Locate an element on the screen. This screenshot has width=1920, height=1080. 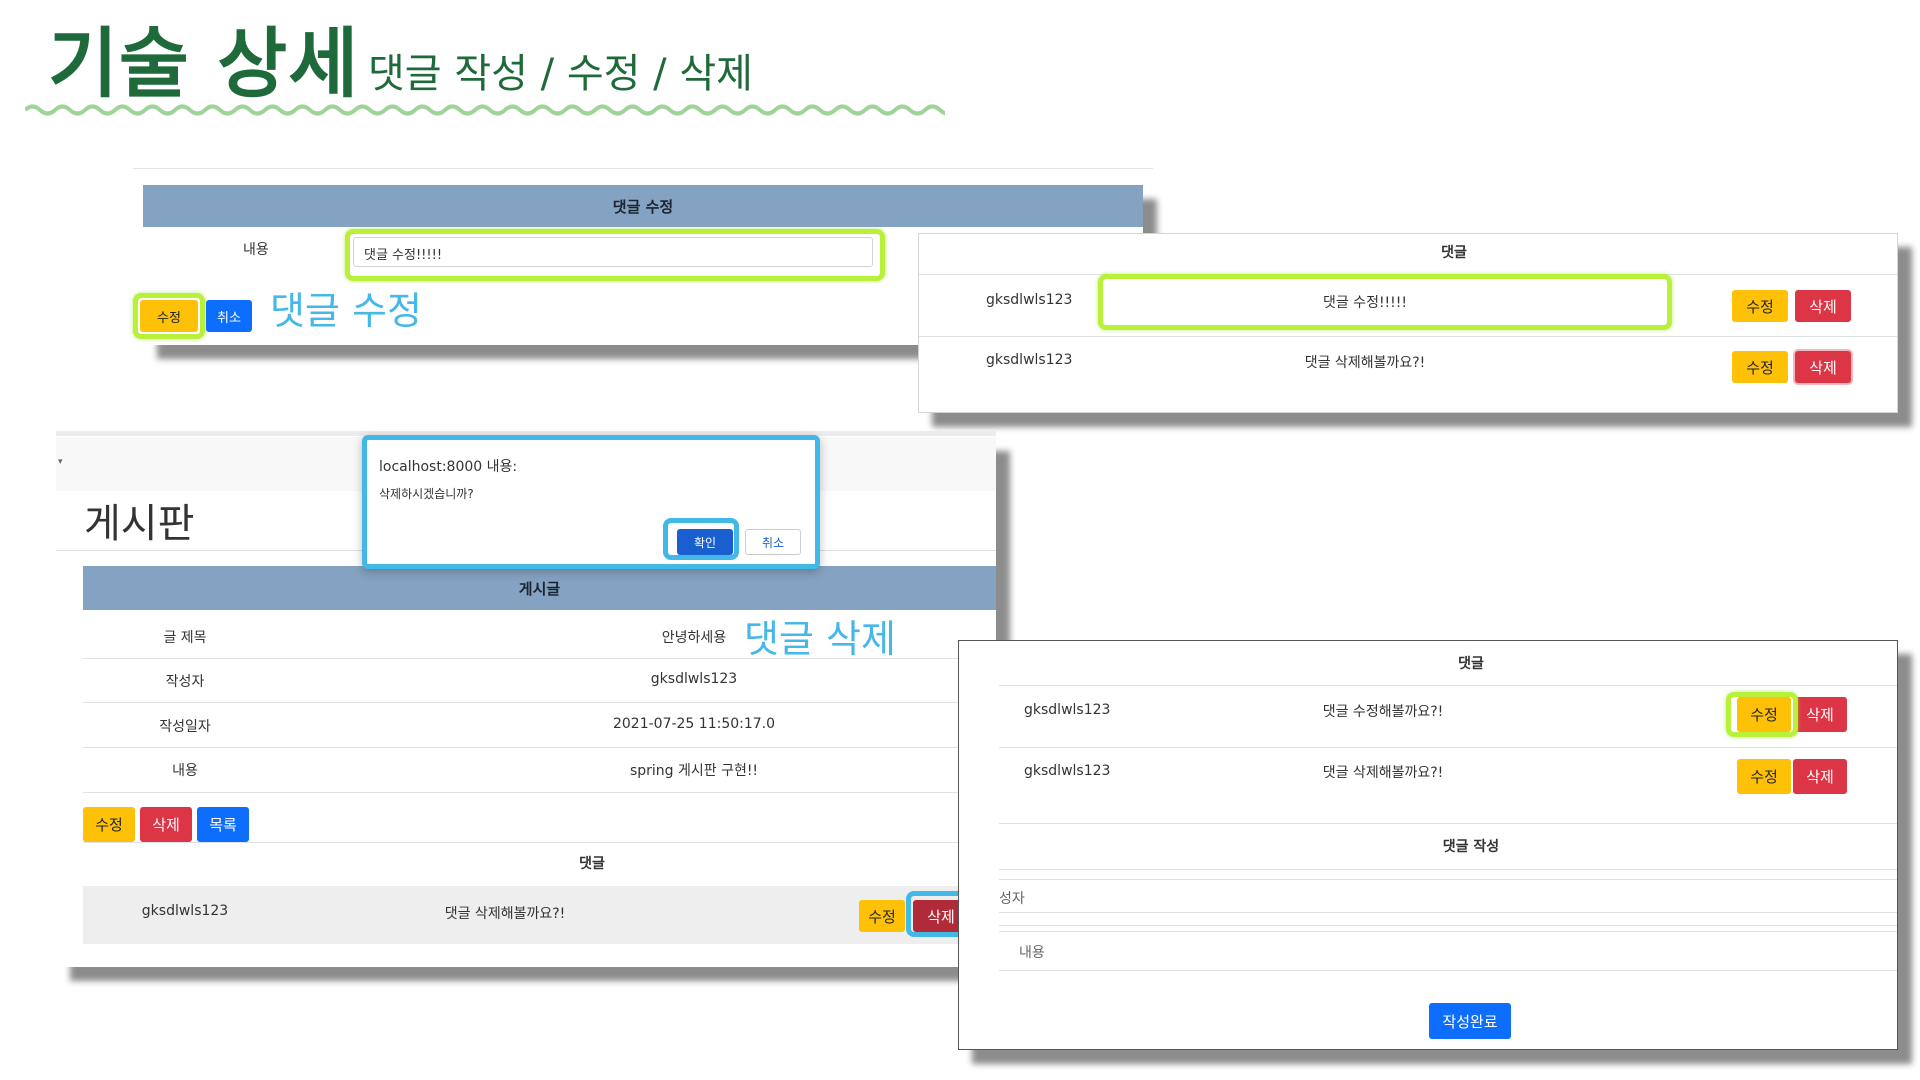
field-label: 내용 is located at coordinates (185, 771).